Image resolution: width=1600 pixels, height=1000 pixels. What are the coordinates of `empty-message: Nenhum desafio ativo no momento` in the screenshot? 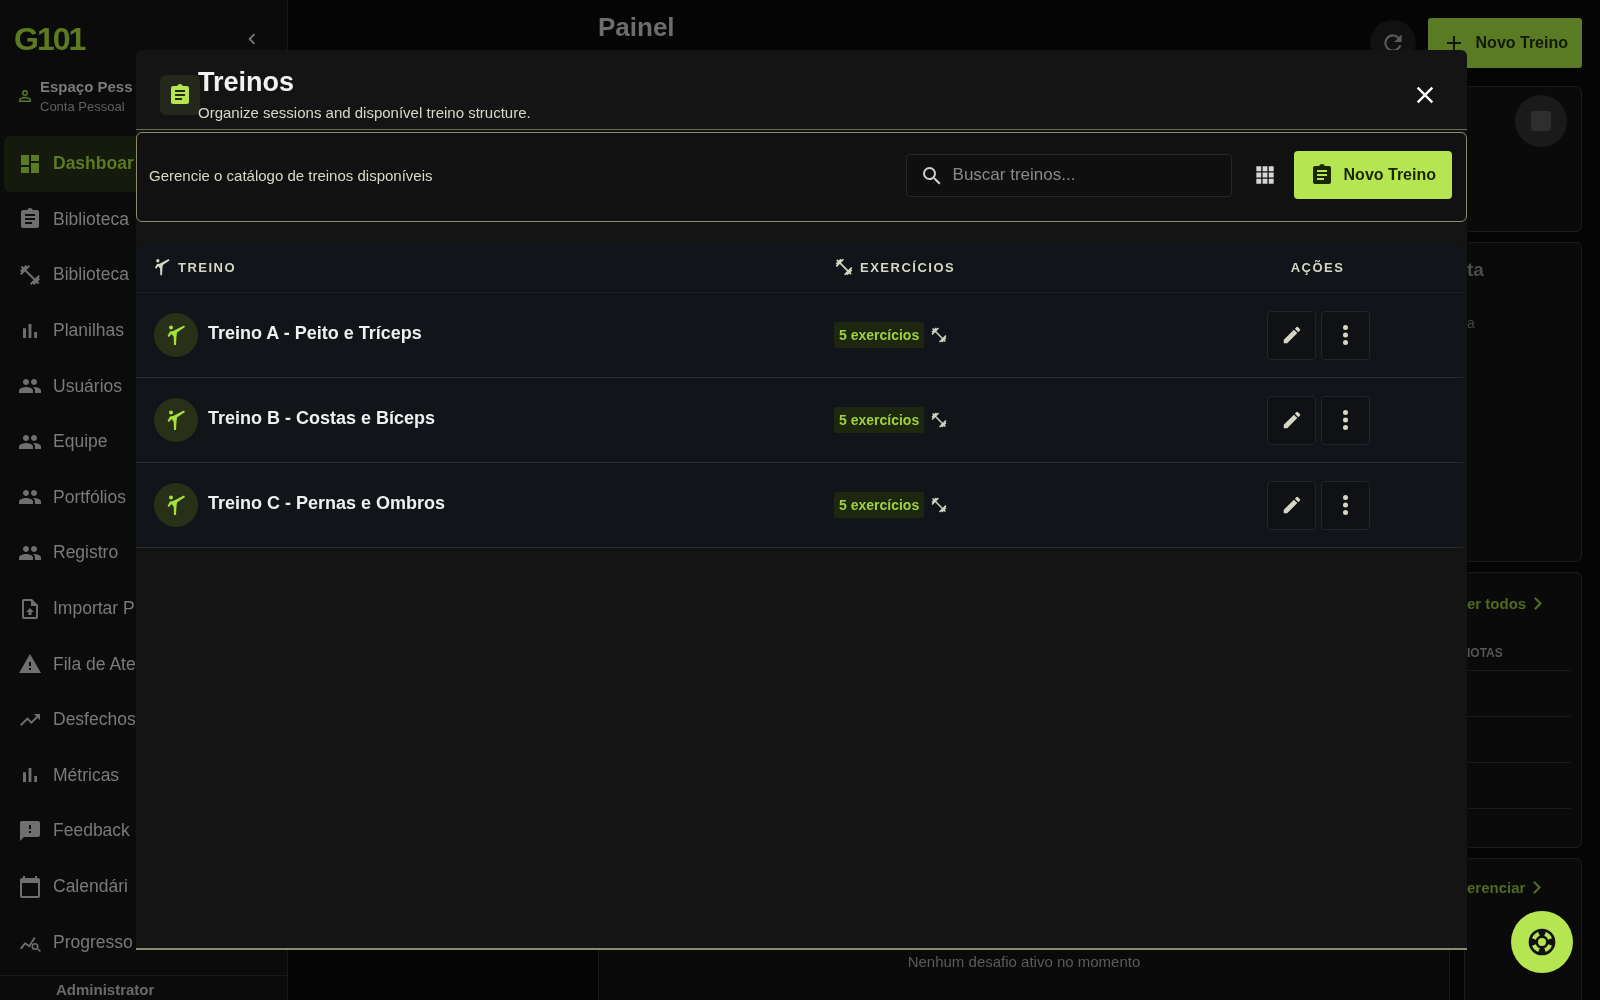 It's located at (1024, 961).